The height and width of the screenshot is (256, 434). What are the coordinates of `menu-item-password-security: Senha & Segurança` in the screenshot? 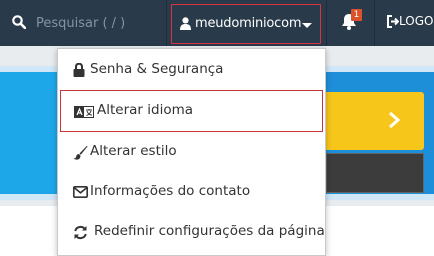 It's located at (191, 70).